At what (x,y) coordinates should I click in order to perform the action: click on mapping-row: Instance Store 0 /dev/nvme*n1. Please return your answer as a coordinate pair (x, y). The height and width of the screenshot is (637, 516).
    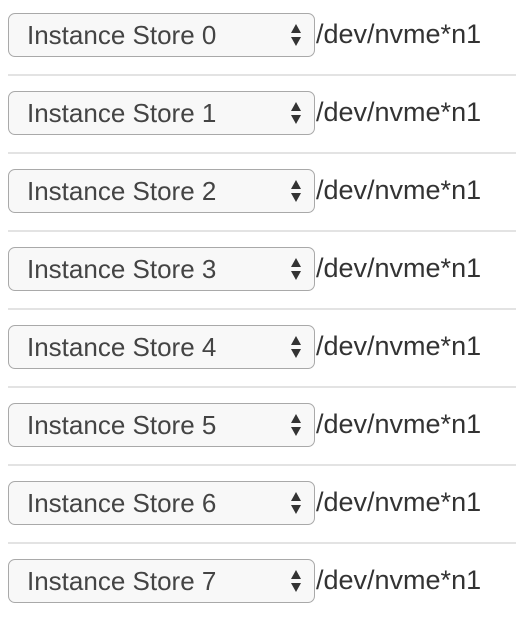
    Looking at the image, I should click on (258, 52).